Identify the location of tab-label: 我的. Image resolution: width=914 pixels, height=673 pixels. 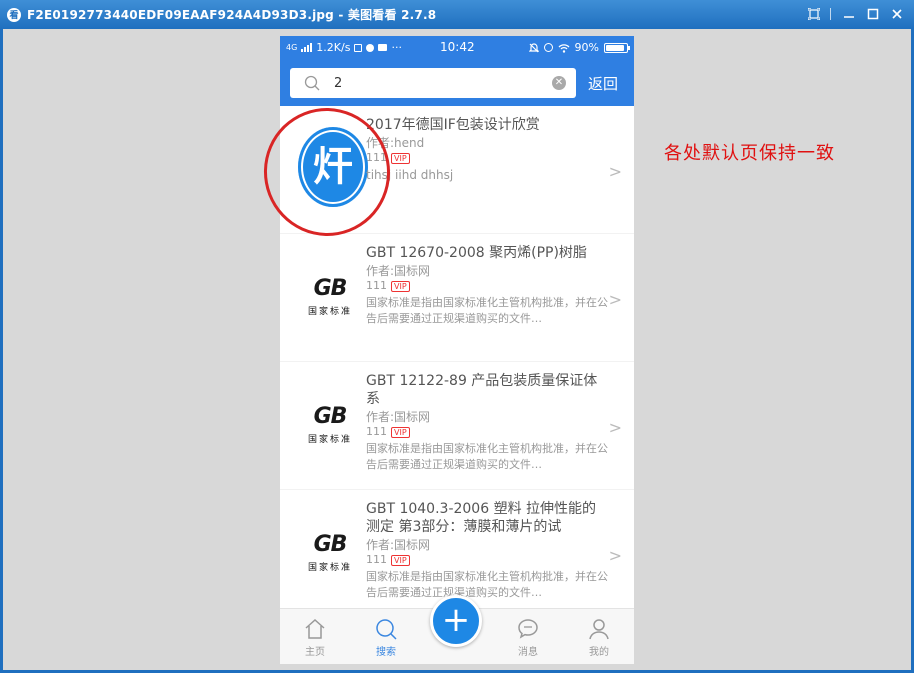
(599, 652).